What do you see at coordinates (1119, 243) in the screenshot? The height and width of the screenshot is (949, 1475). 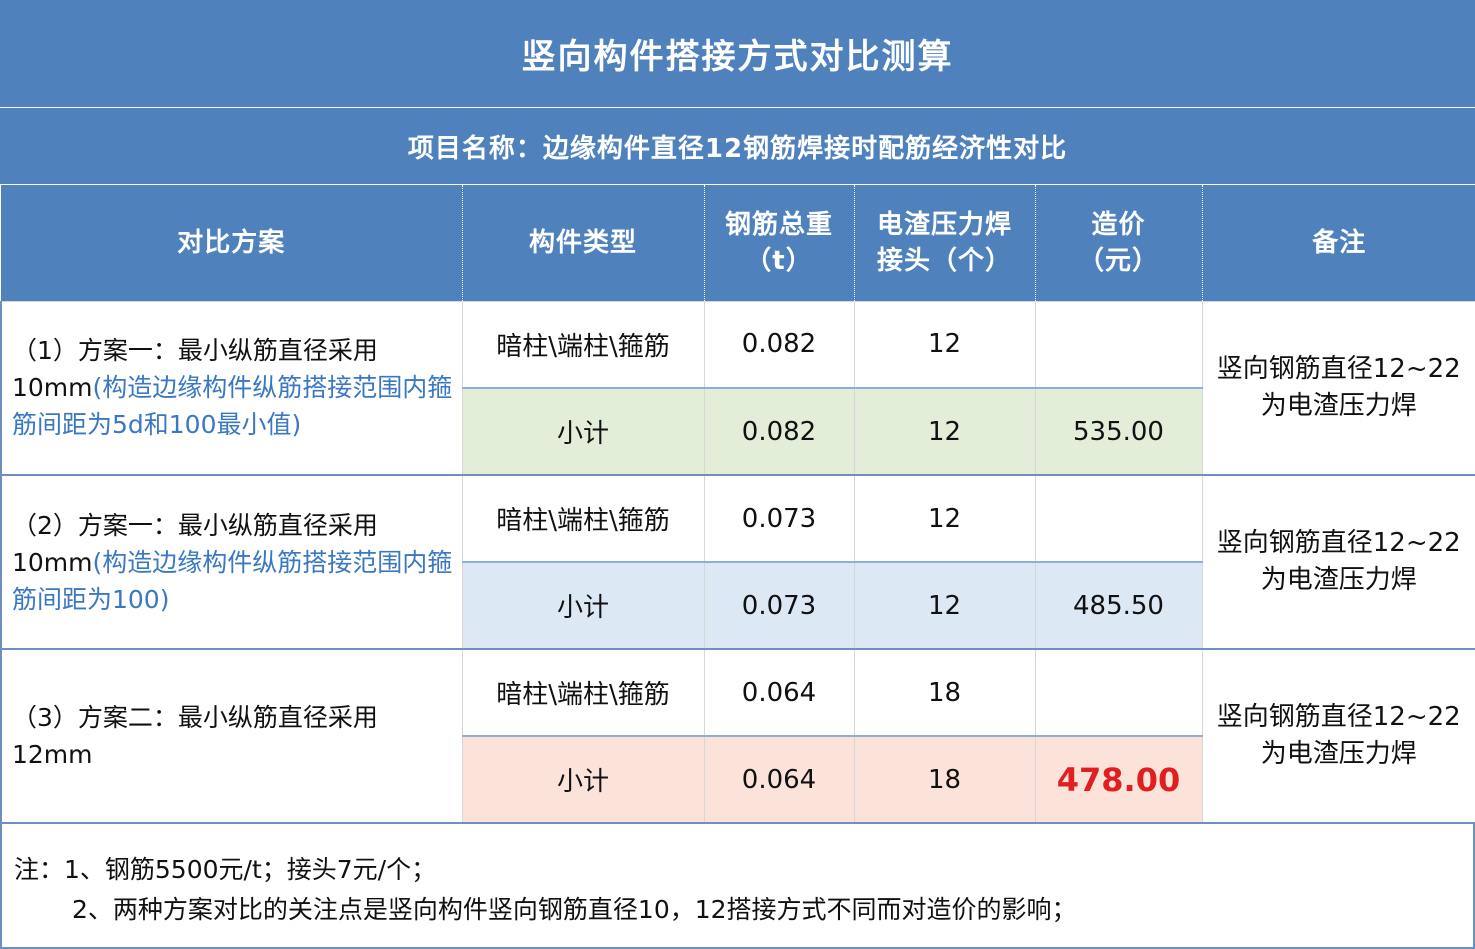 I see `header-price: 造价 （元）` at bounding box center [1119, 243].